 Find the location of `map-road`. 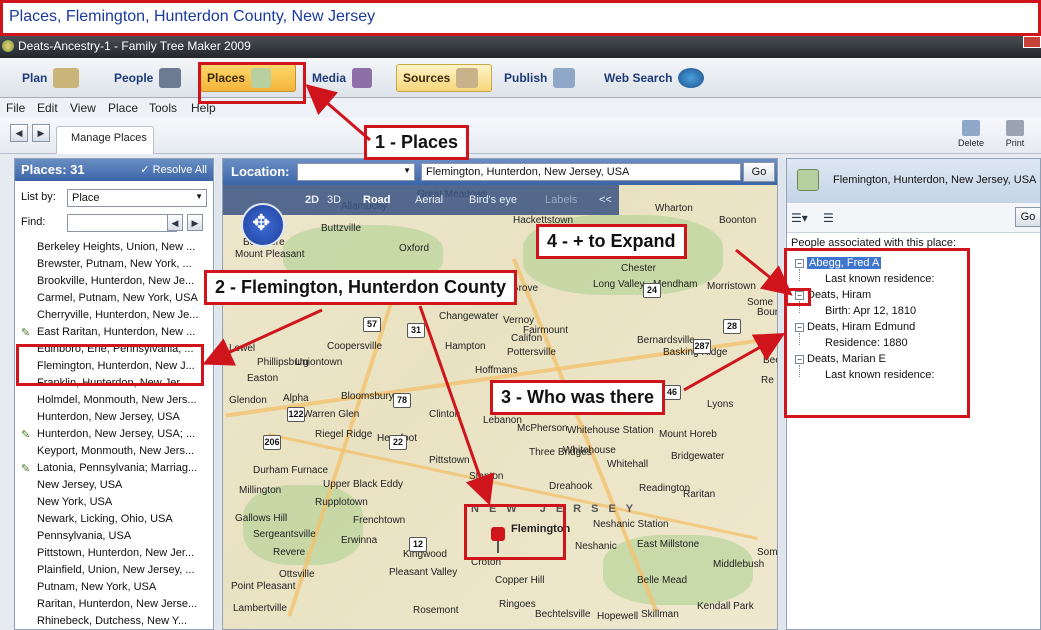

map-road is located at coordinates (345, 445).